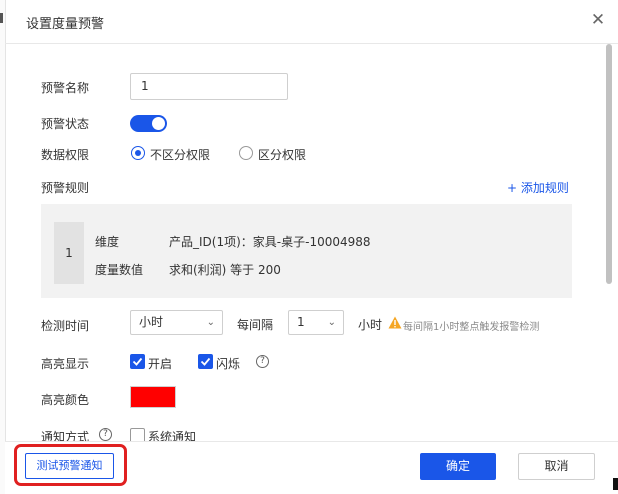  I want to click on radio-label-permission-distinction: 区分权限, so click(282, 154).